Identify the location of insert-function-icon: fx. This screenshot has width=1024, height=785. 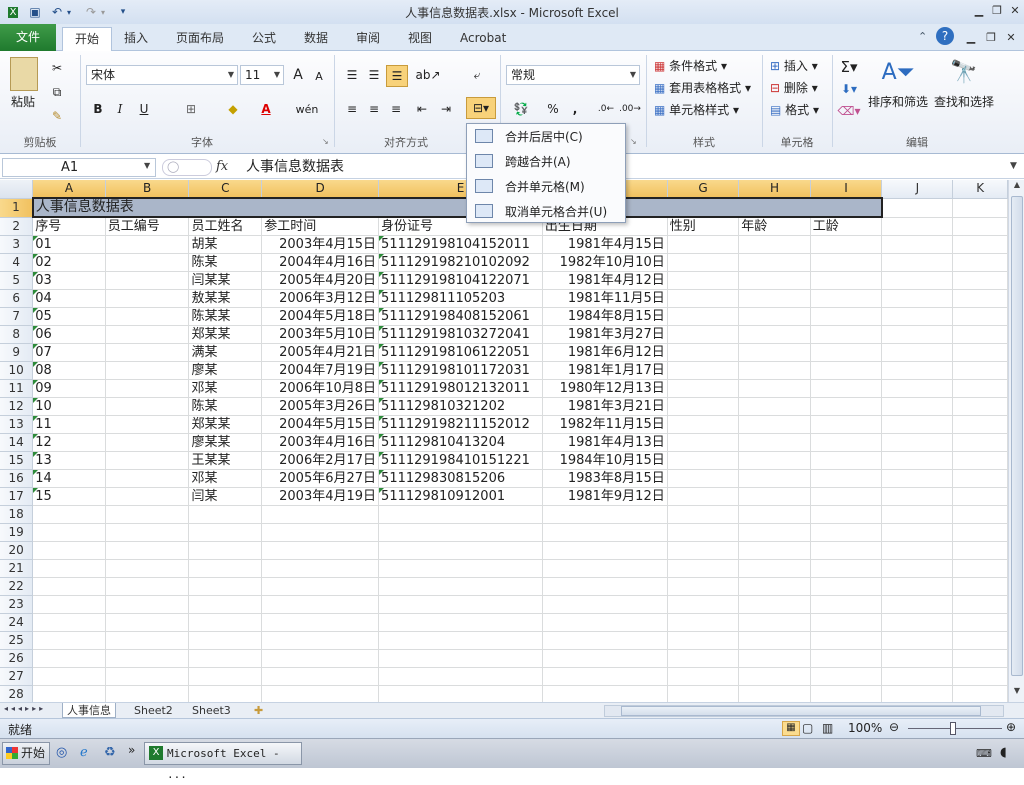
(222, 166).